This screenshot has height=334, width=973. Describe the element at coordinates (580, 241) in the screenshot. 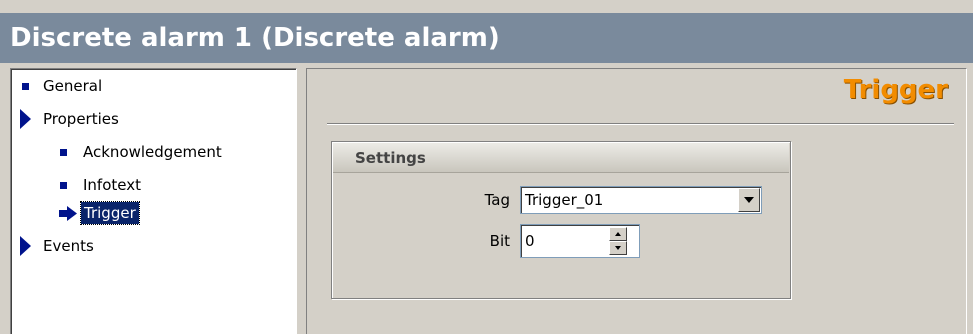

I see `bit-spinner: 0` at that location.